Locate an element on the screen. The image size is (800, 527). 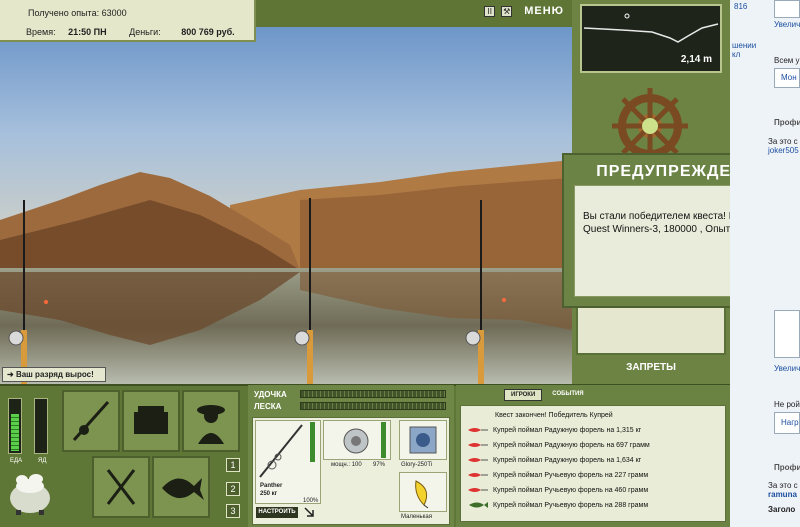
line-cell is located at coordinates (423, 440).